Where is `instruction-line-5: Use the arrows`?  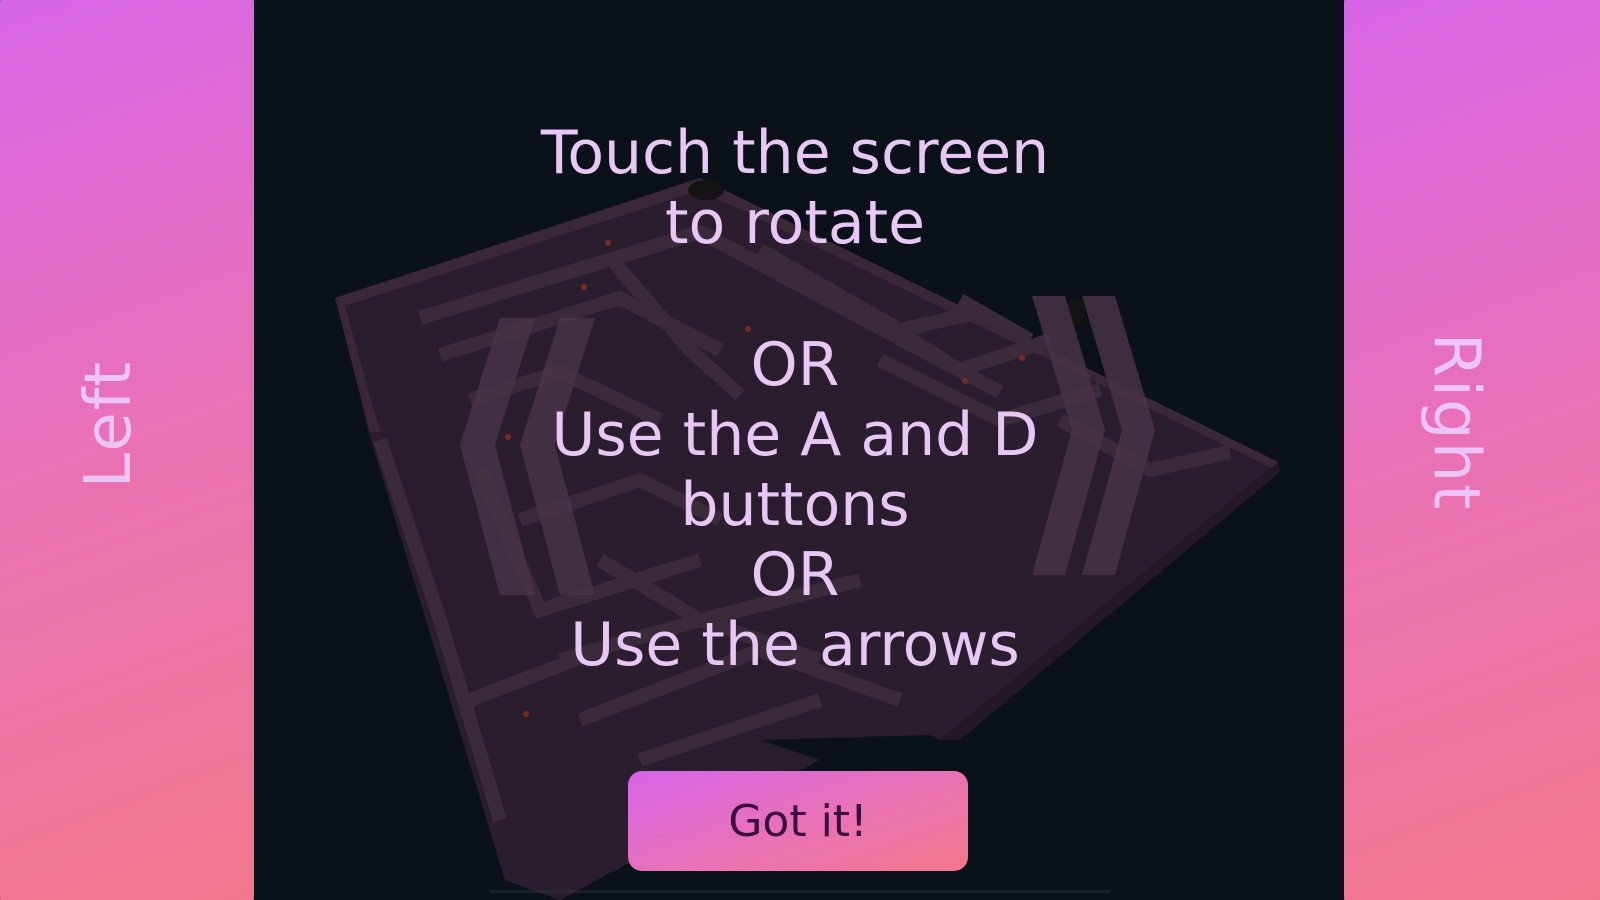
instruction-line-5: Use the arrows is located at coordinates (795, 645).